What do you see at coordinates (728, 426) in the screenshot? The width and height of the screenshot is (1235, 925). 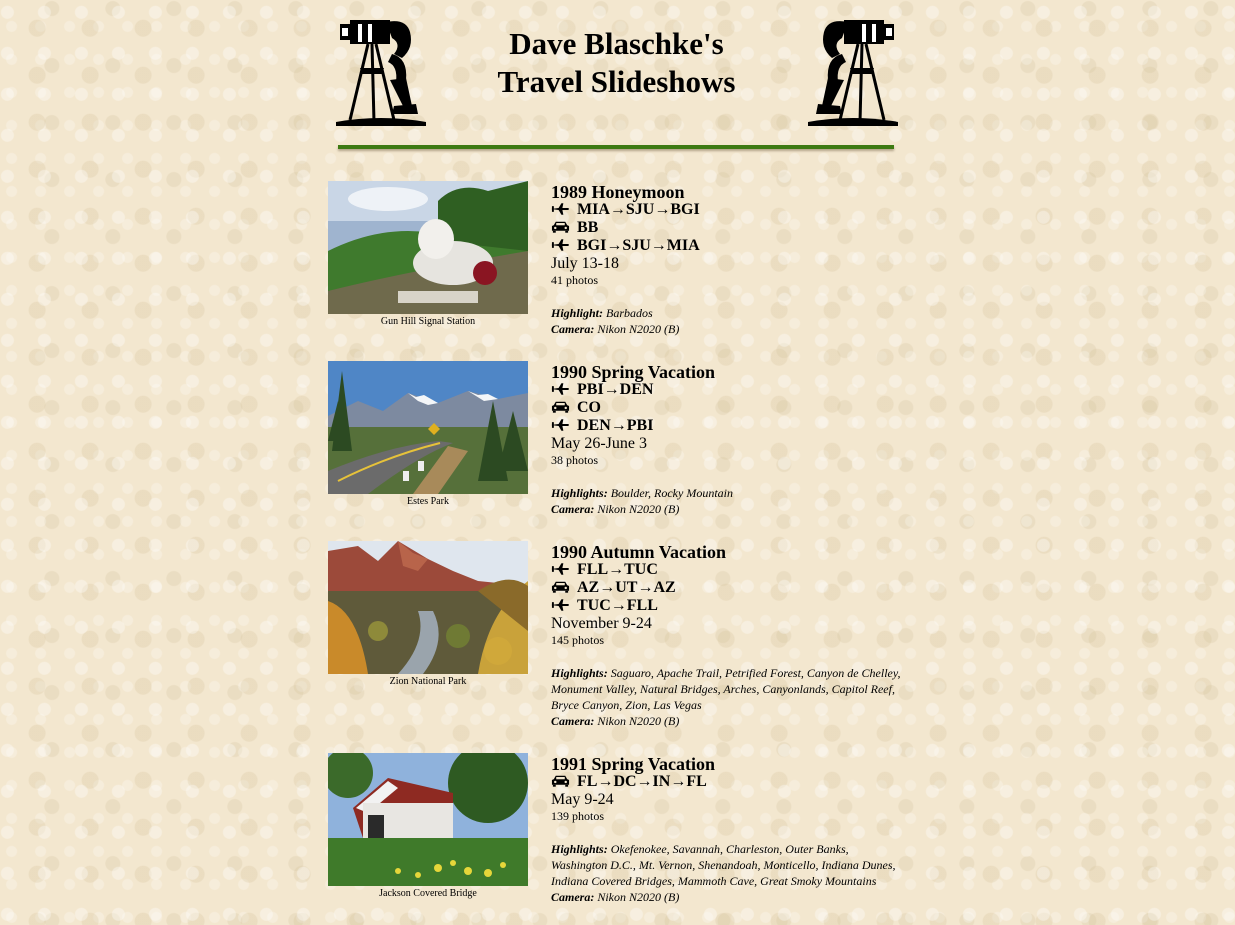 I see `trip-leg: DEN→PBI` at bounding box center [728, 426].